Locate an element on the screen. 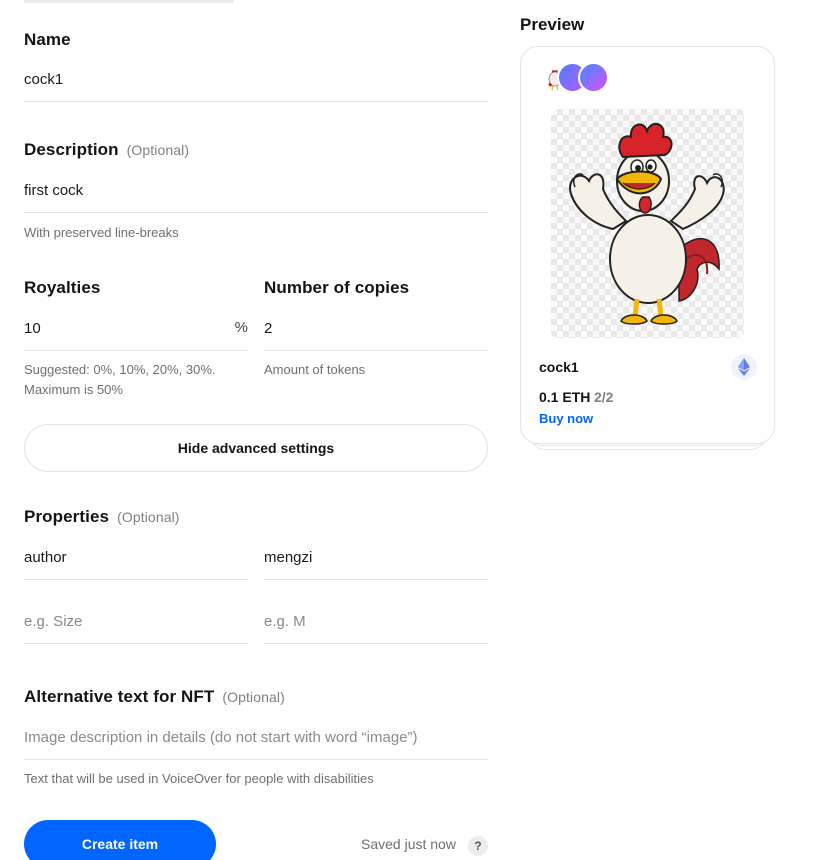 Image resolution: width=814 pixels, height=860 pixels. hide-advanced-settings-button: Hide advanced settings is located at coordinates (256, 448).